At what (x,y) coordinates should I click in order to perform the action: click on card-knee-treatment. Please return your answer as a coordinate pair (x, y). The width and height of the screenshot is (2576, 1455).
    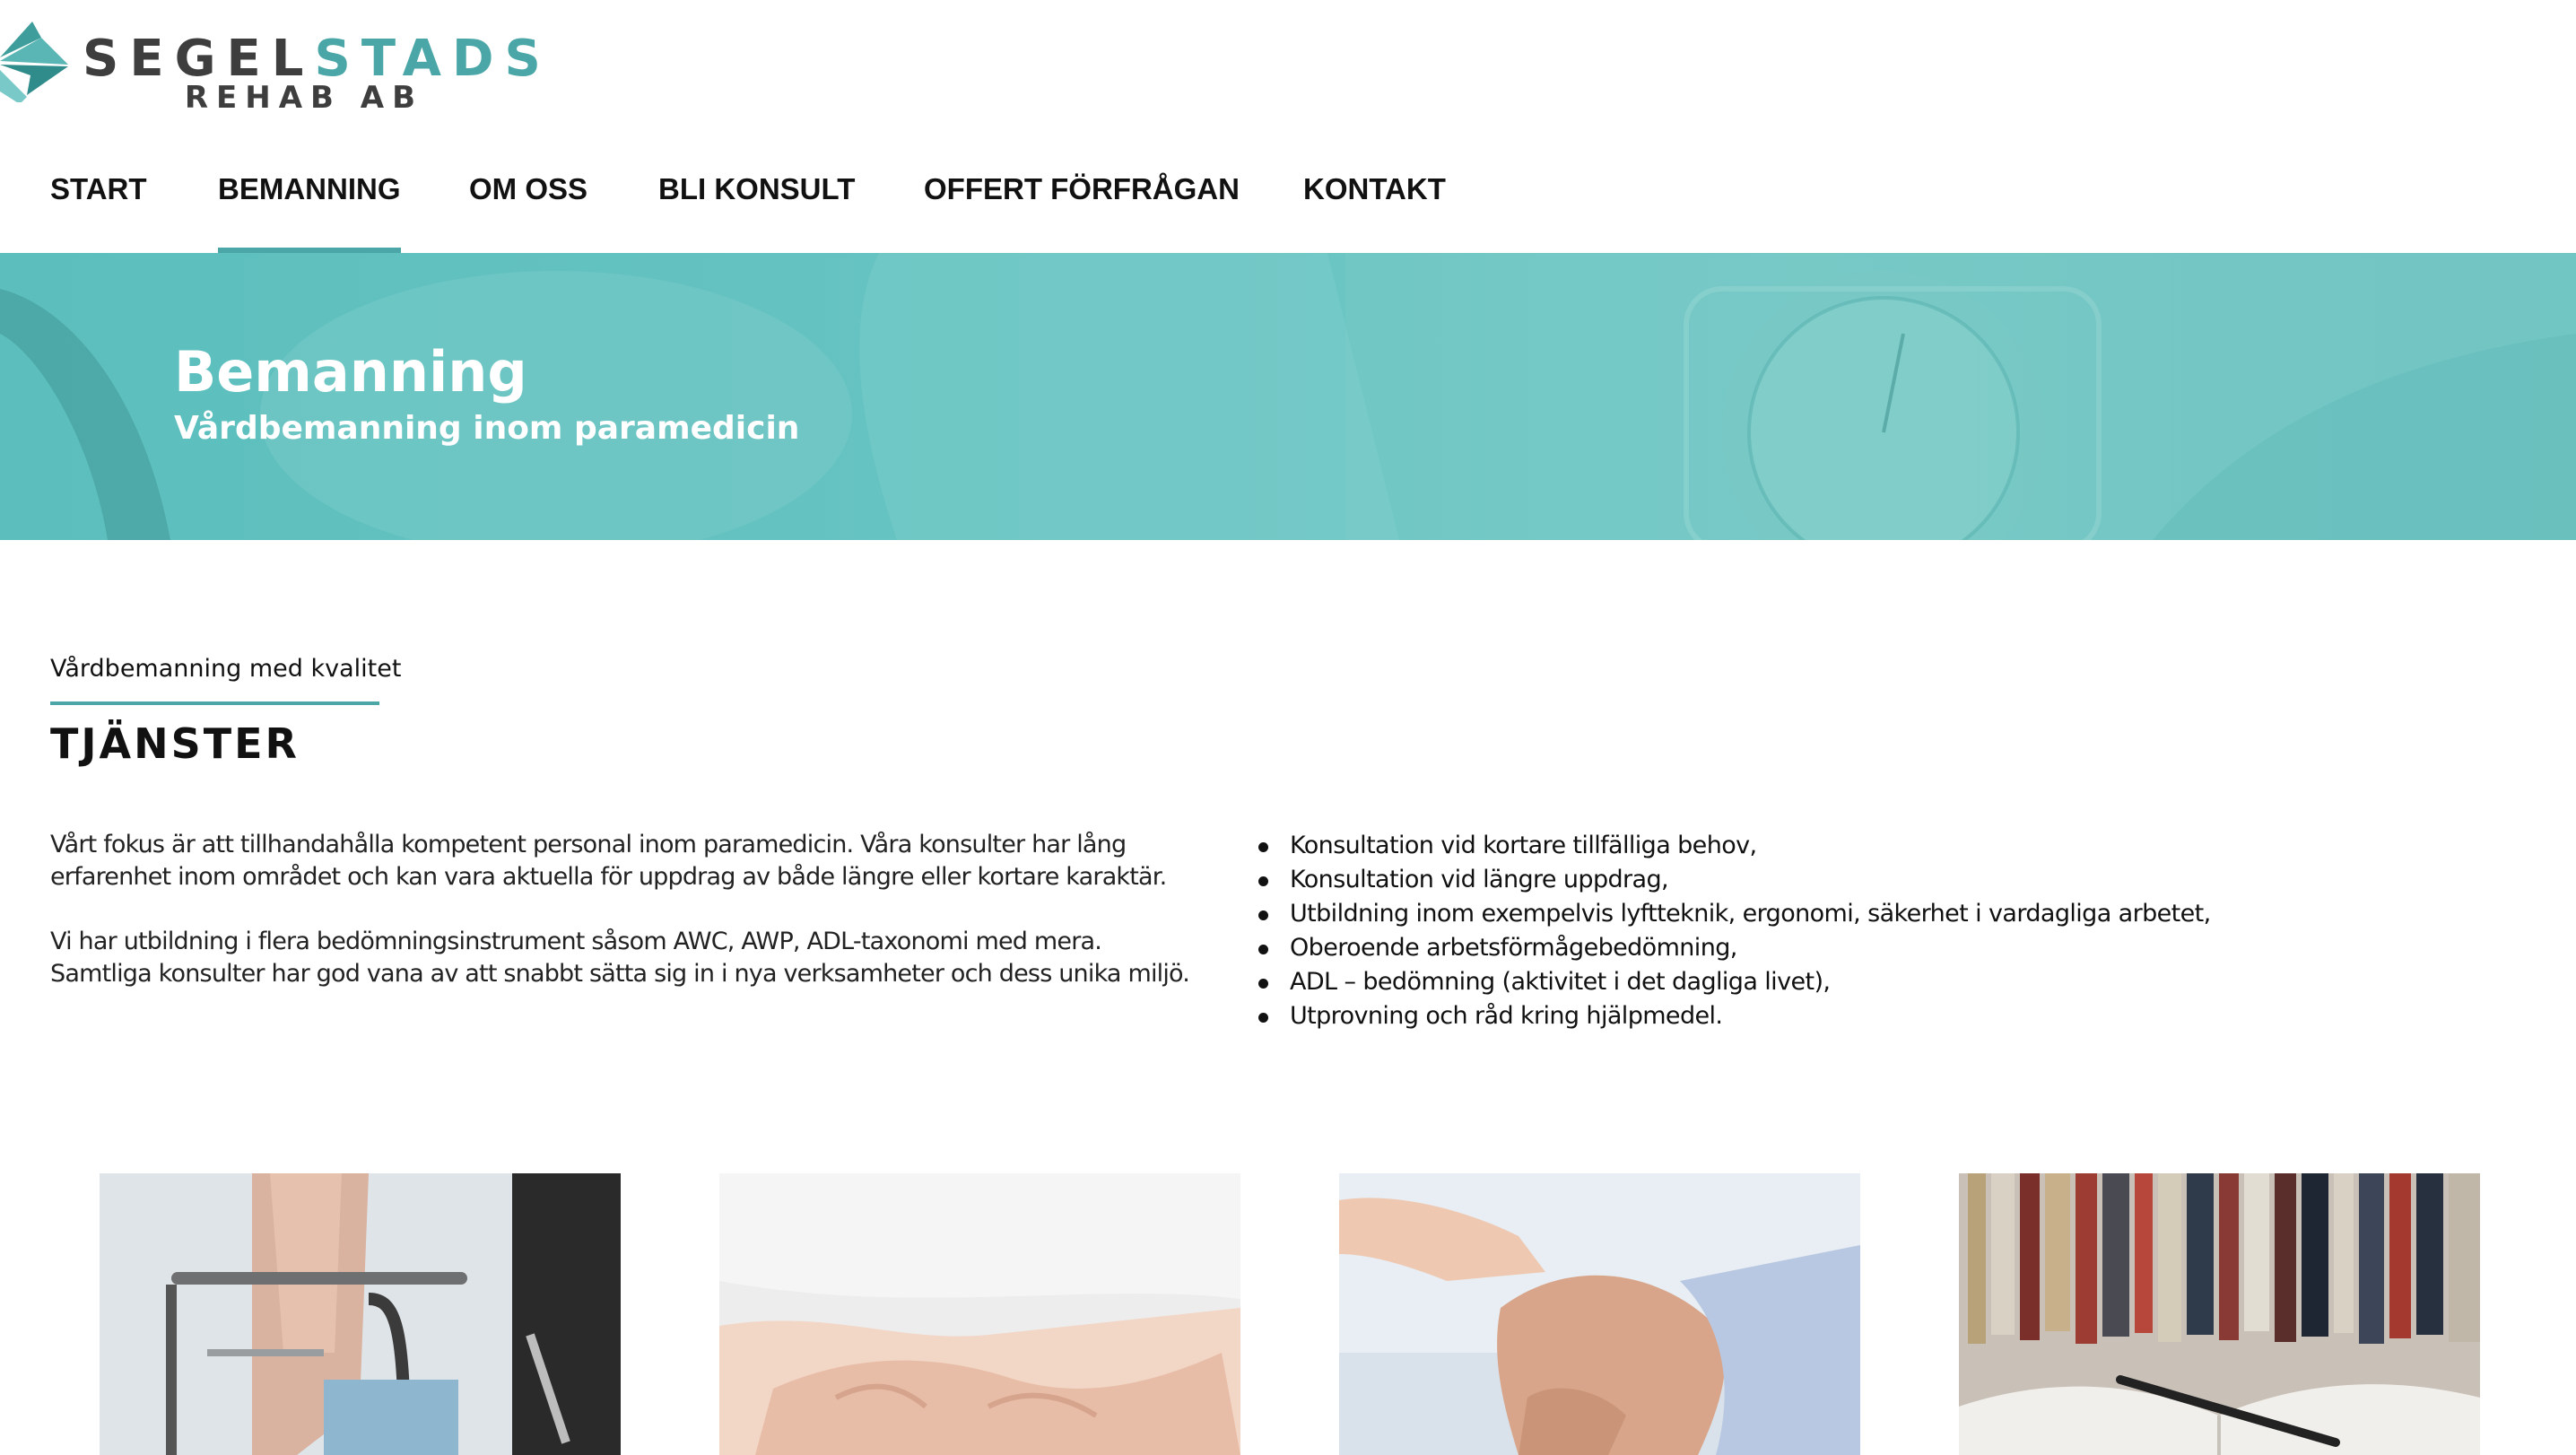
    Looking at the image, I should click on (1599, 1314).